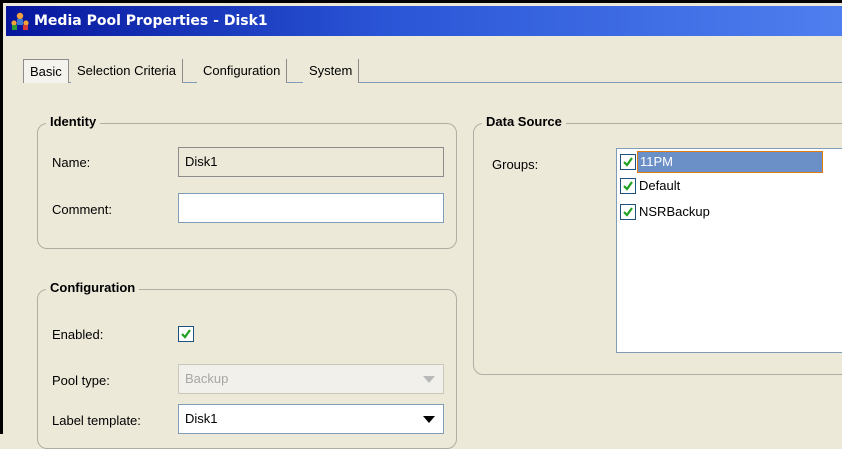  I want to click on tab-label: System, so click(331, 70).